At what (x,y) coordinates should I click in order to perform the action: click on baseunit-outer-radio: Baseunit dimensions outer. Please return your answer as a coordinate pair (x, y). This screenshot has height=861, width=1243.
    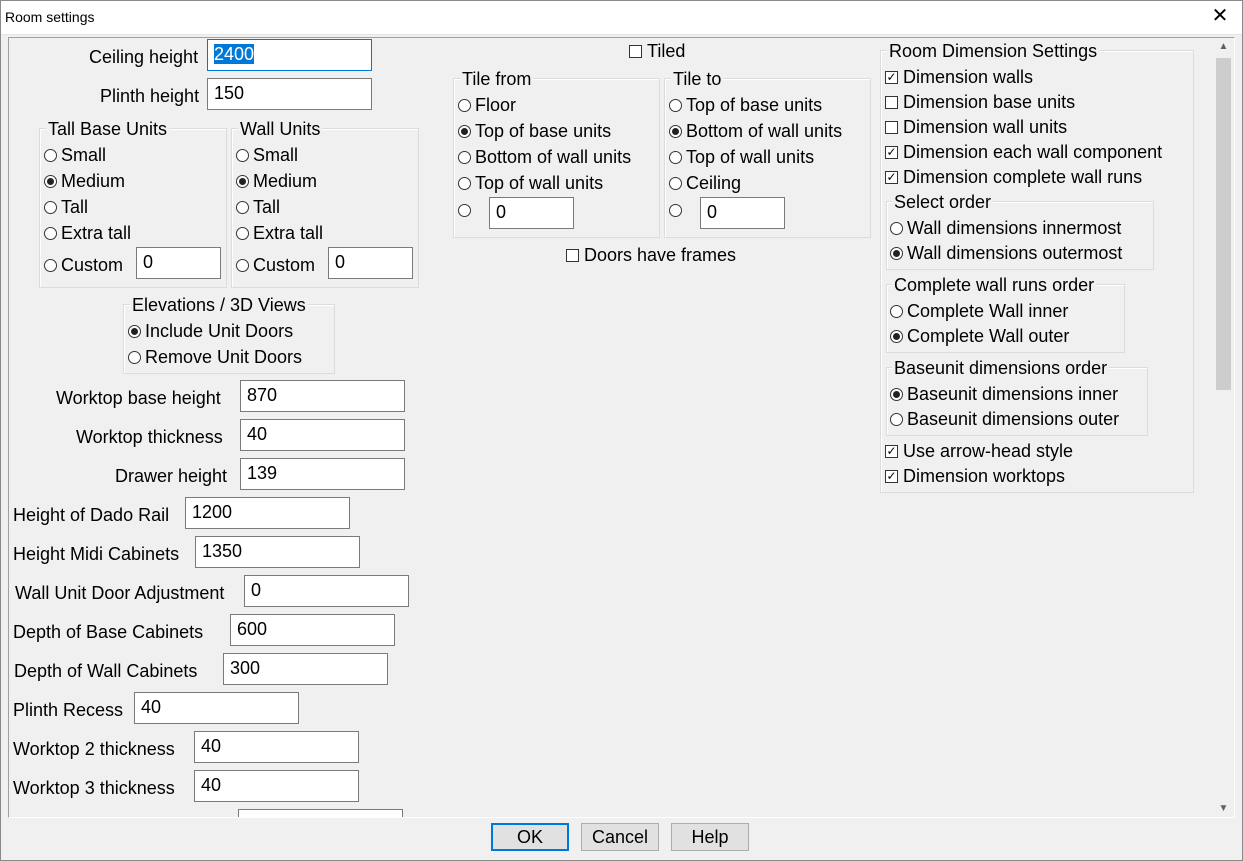
    Looking at the image, I should click on (1004, 419).